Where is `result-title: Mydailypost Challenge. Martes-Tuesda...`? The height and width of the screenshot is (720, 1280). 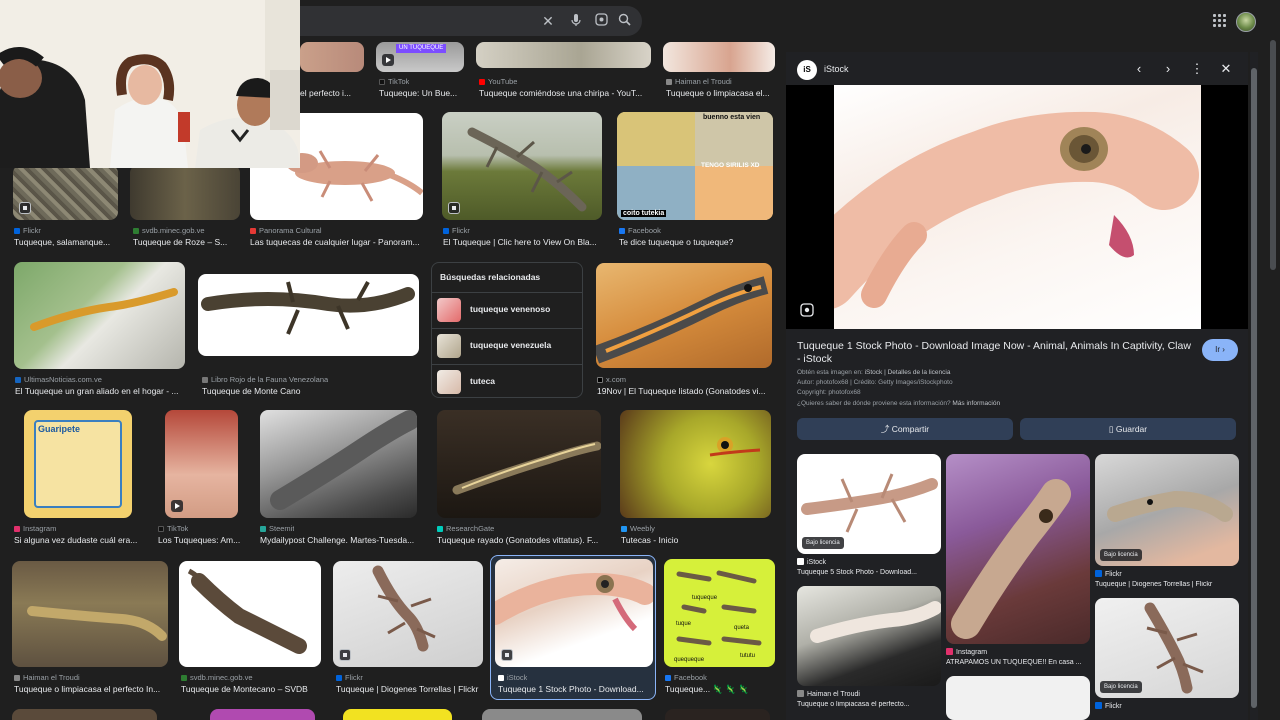
result-title: Mydailypost Challenge. Martes-Tuesda... is located at coordinates (339, 540).